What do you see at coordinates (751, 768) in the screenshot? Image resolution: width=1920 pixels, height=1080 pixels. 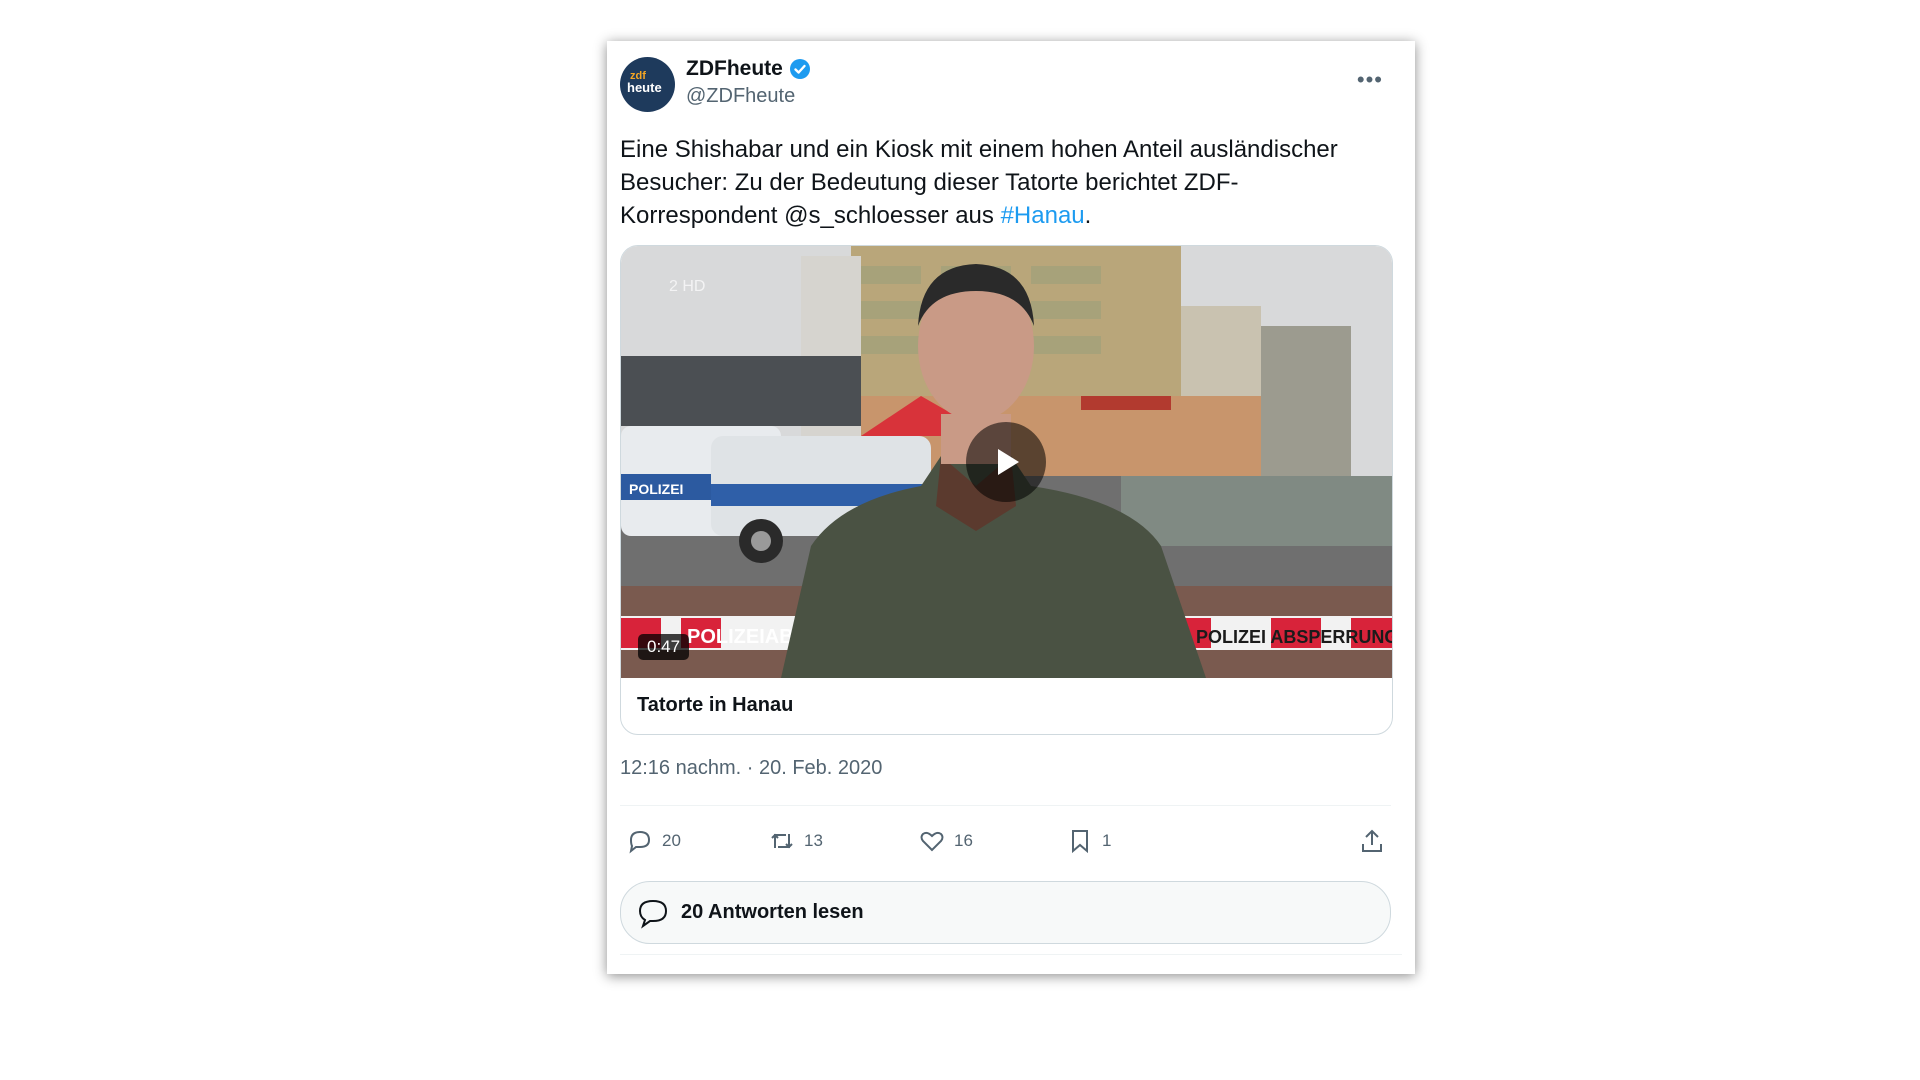 I see `tweet-timestamp: 12:16 nachm. · 20. Feb. 2020` at bounding box center [751, 768].